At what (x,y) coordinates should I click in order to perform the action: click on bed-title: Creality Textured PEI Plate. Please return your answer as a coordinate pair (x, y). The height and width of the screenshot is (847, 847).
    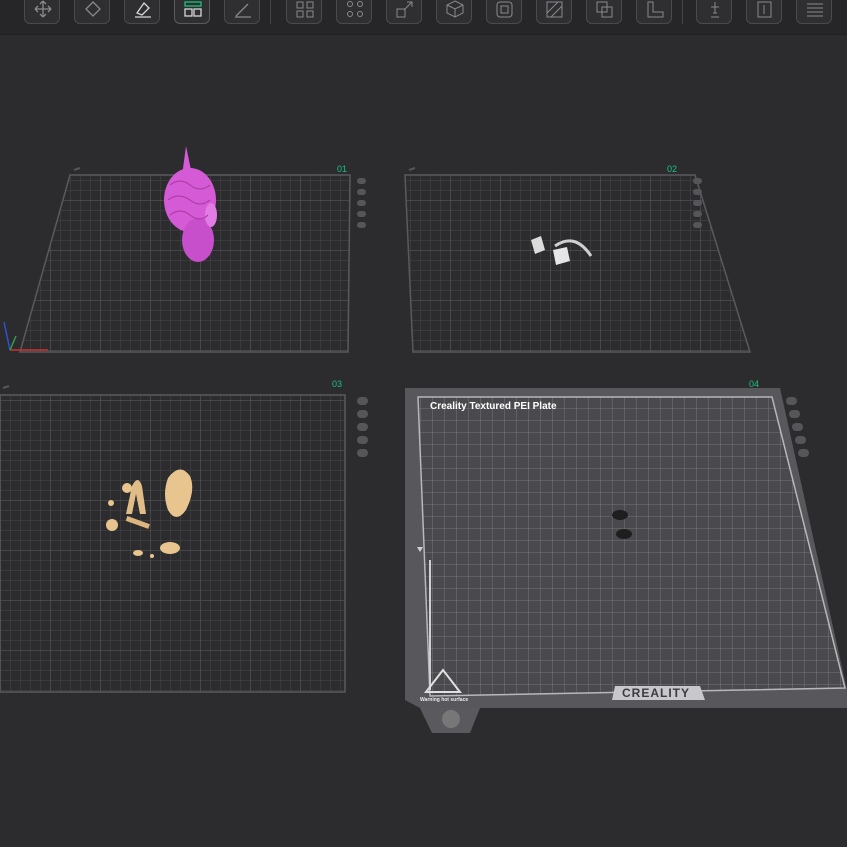
    Looking at the image, I should click on (493, 406).